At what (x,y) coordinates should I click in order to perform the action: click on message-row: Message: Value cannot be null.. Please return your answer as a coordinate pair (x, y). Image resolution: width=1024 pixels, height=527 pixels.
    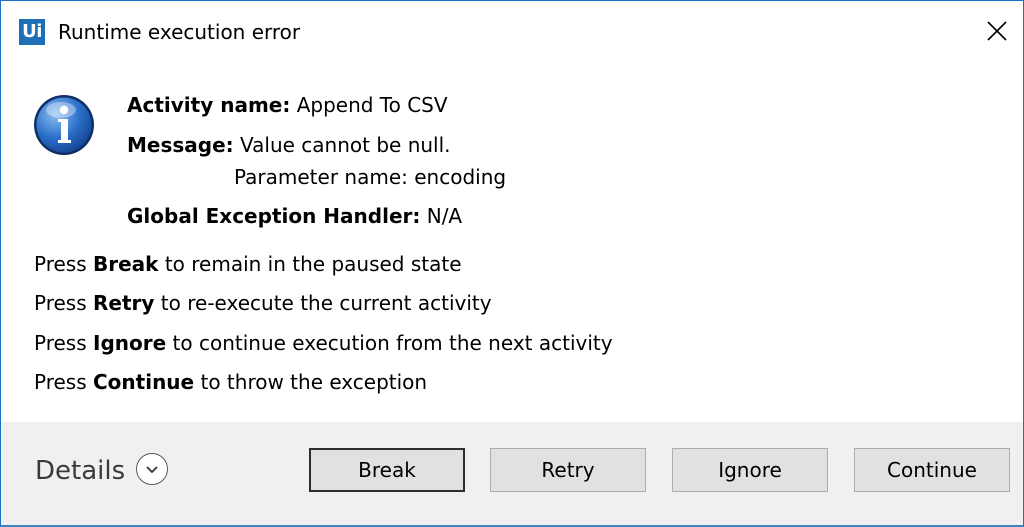
    Looking at the image, I should click on (289, 145).